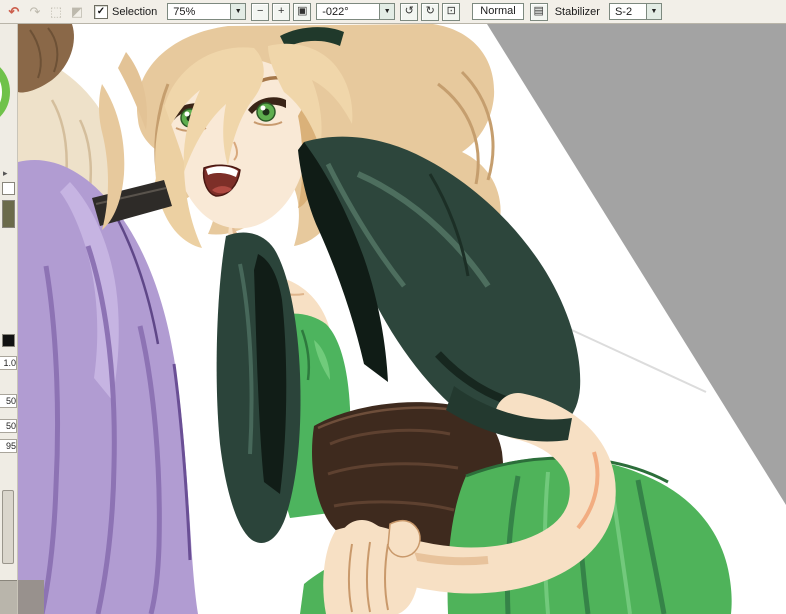 Image resolution: width=786 pixels, height=614 pixels. What do you see at coordinates (498, 11) in the screenshot?
I see `blend-mode-box: Normal` at bounding box center [498, 11].